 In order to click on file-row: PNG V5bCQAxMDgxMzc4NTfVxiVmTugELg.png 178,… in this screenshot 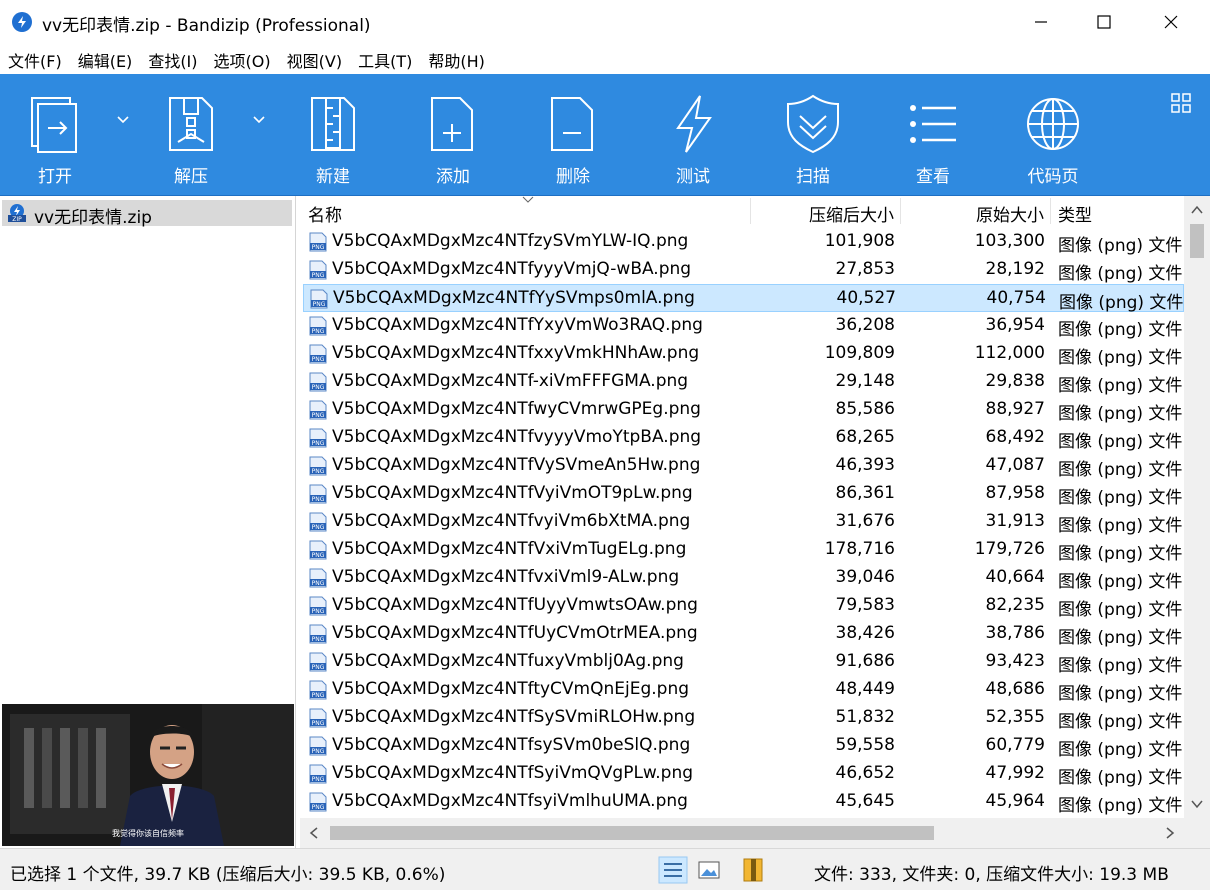, I will do `click(743, 550)`.